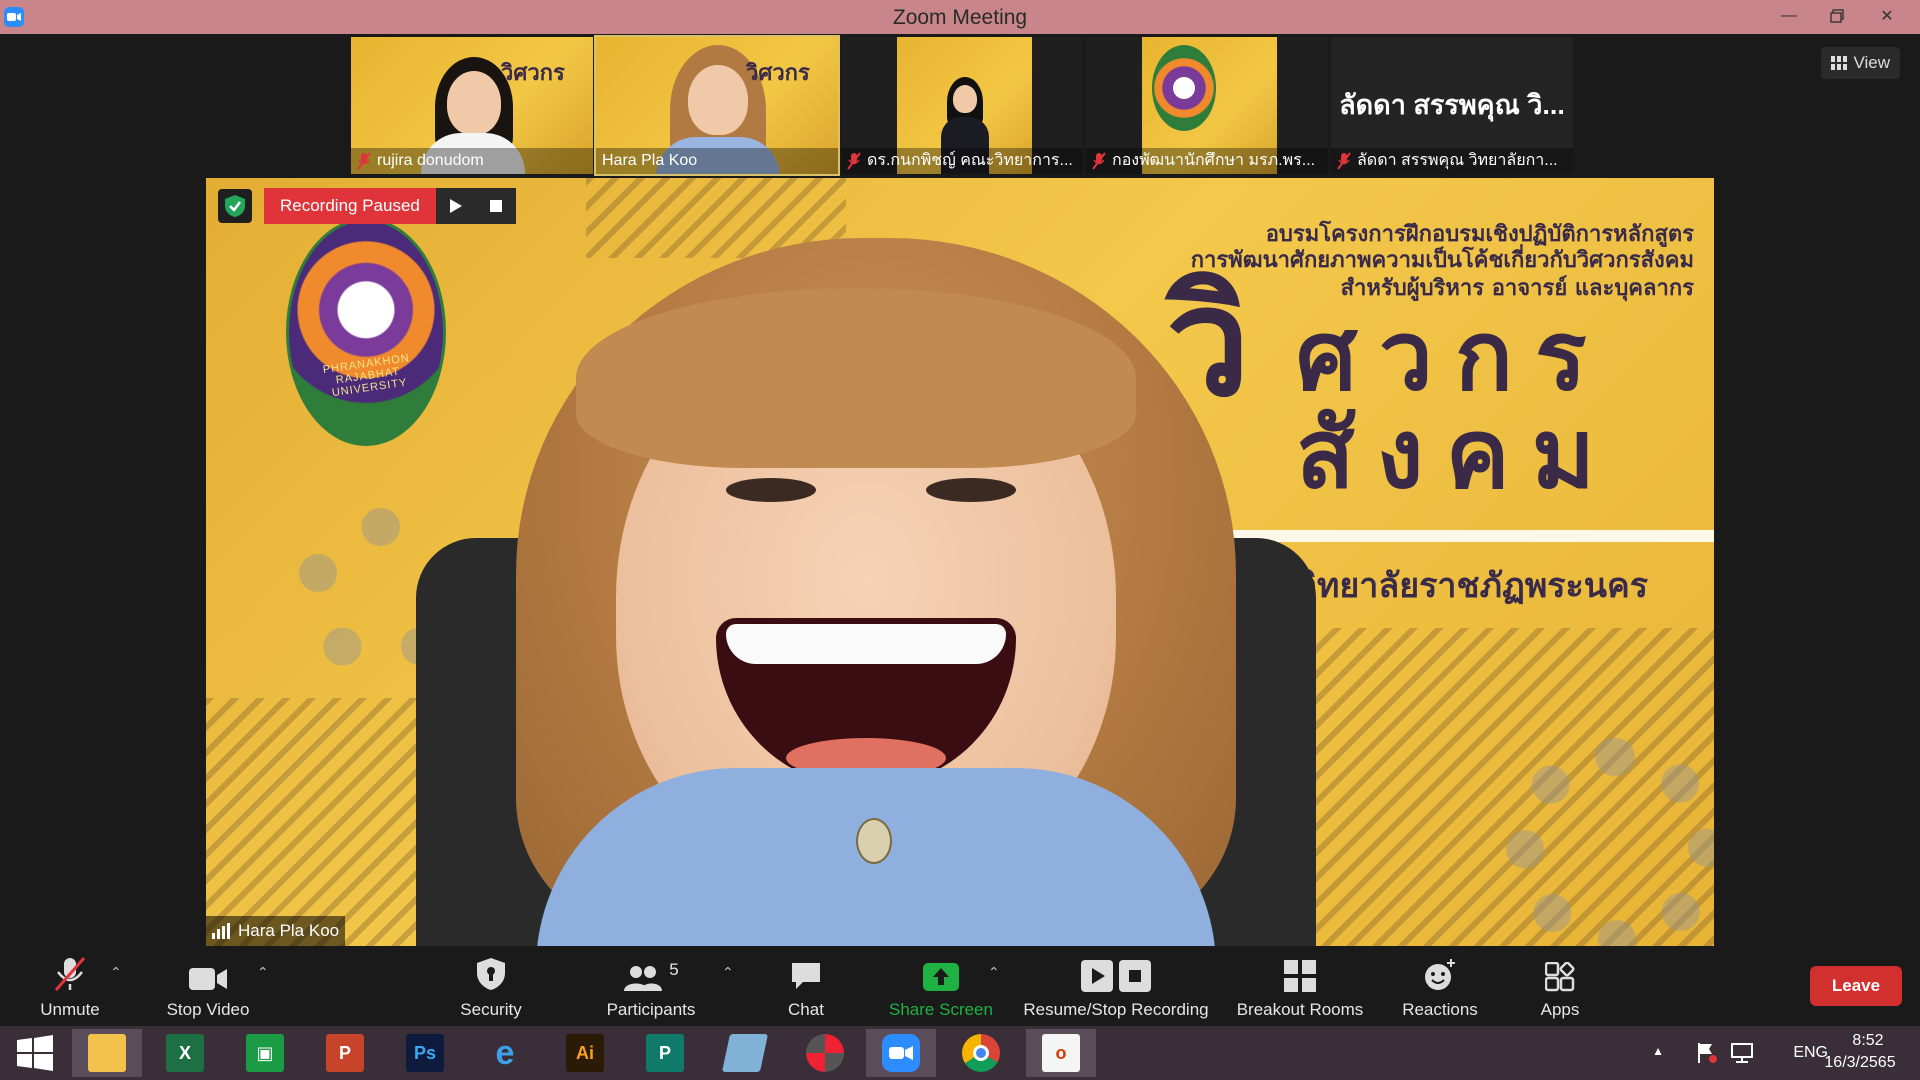  I want to click on chat-button: Chat, so click(806, 986).